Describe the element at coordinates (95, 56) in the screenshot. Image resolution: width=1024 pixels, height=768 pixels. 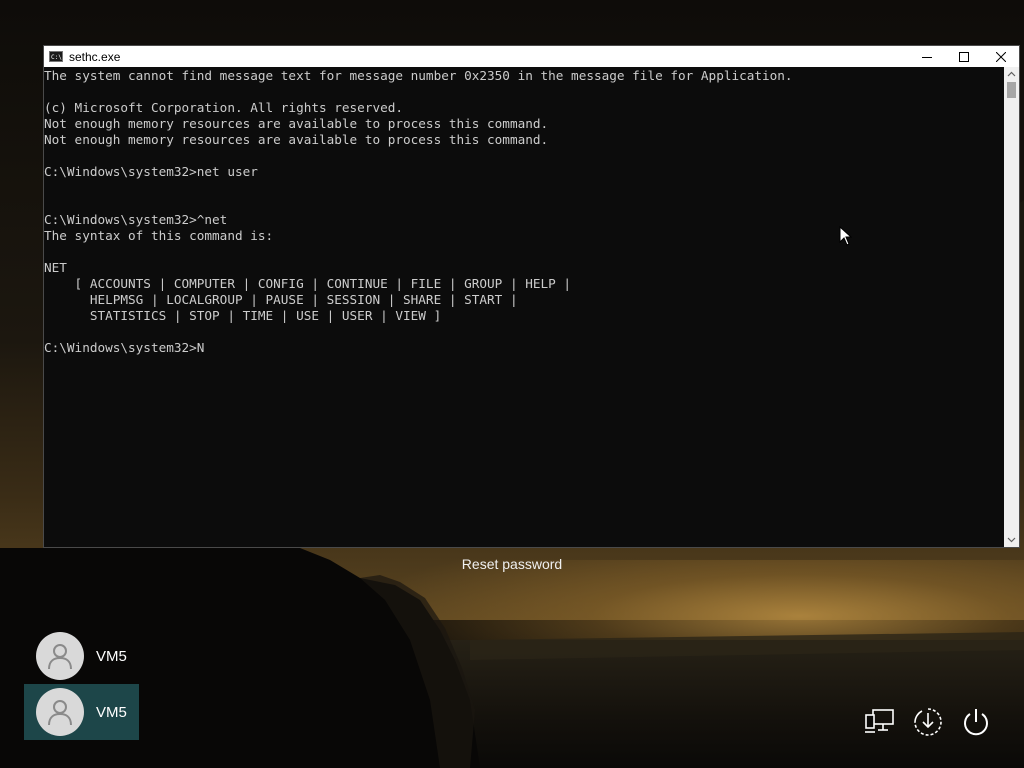
I see `console-title: sethc.exe` at that location.